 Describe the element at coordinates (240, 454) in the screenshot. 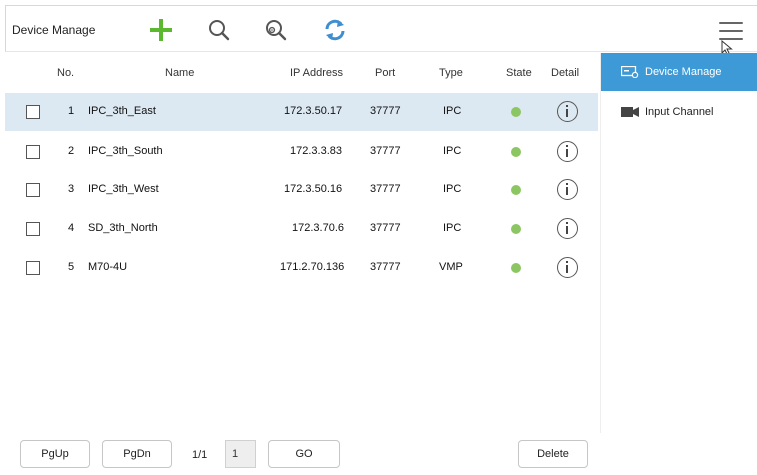

I see `page-number-input: 1` at that location.